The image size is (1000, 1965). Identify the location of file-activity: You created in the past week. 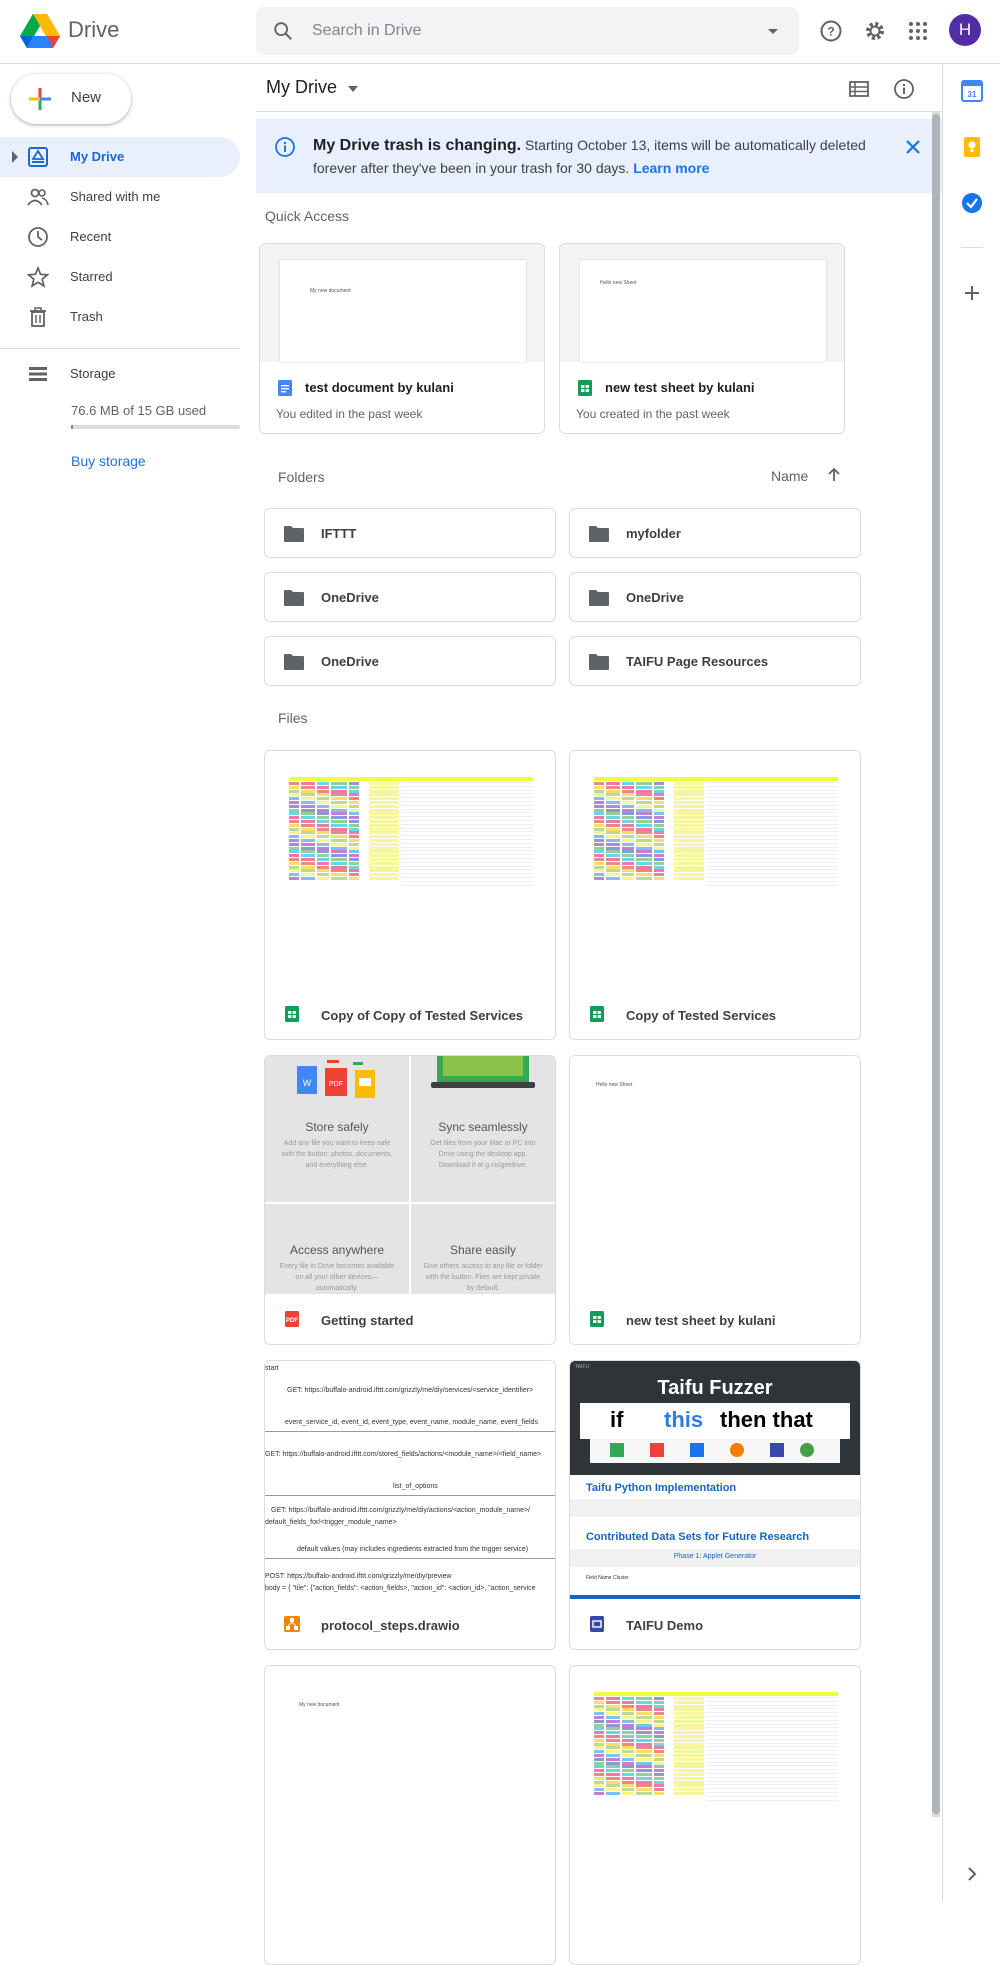
(653, 414).